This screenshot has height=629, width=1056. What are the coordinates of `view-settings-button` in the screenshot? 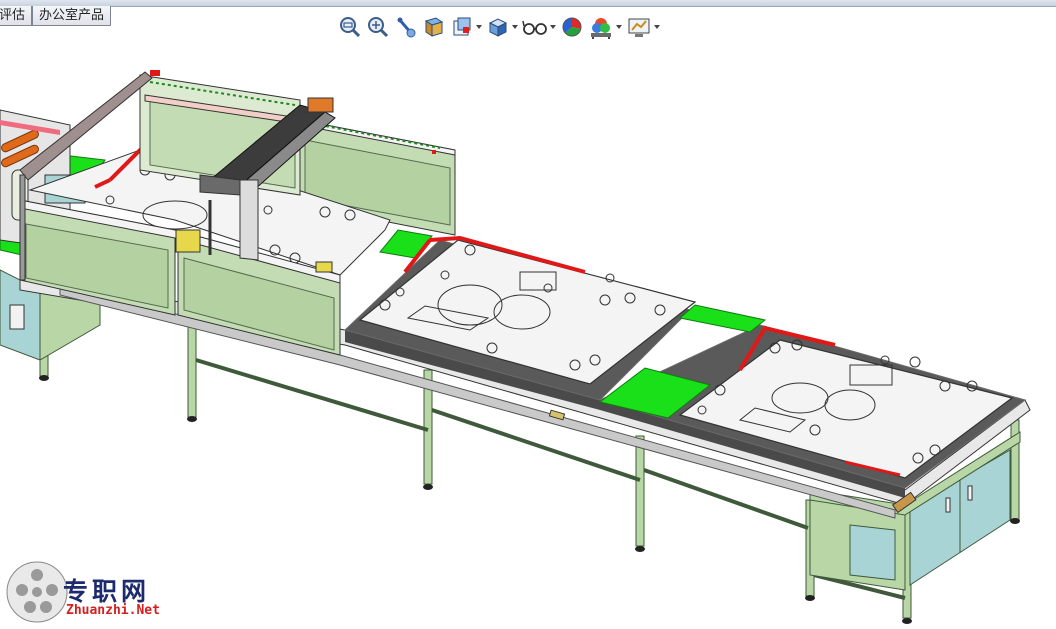 It's located at (643, 27).